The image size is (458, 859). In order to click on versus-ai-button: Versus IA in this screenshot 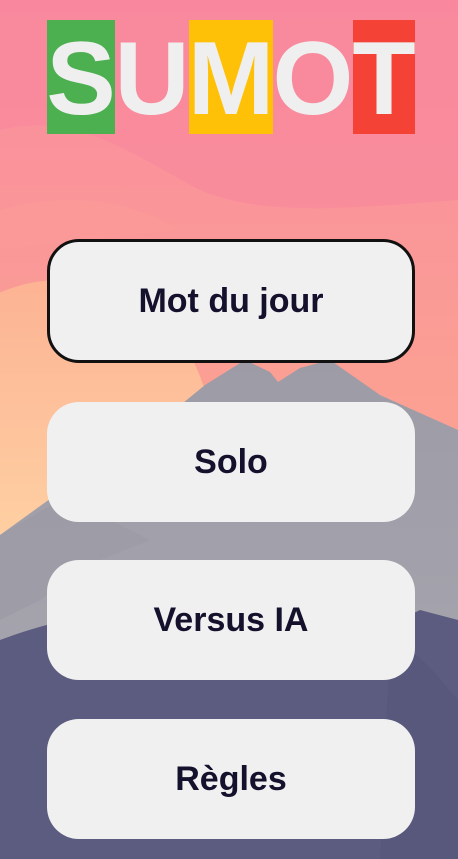, I will do `click(231, 620)`.